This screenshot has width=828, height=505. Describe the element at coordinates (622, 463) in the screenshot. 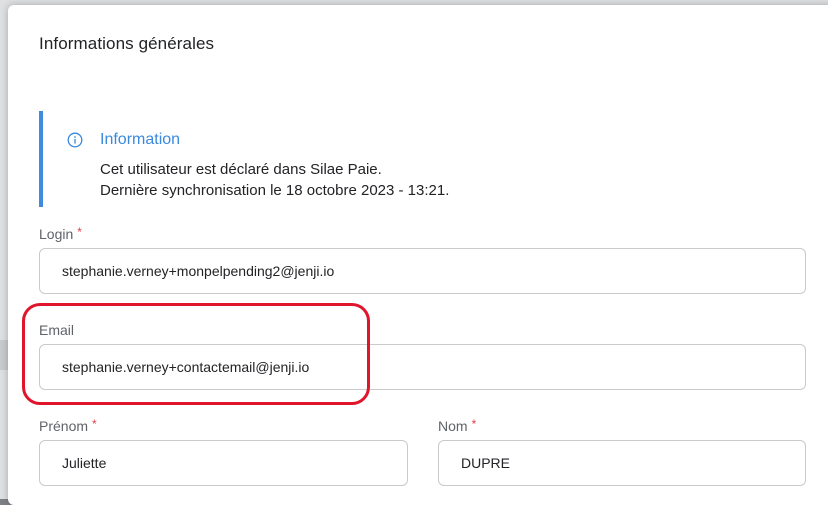

I see `nom-input` at that location.